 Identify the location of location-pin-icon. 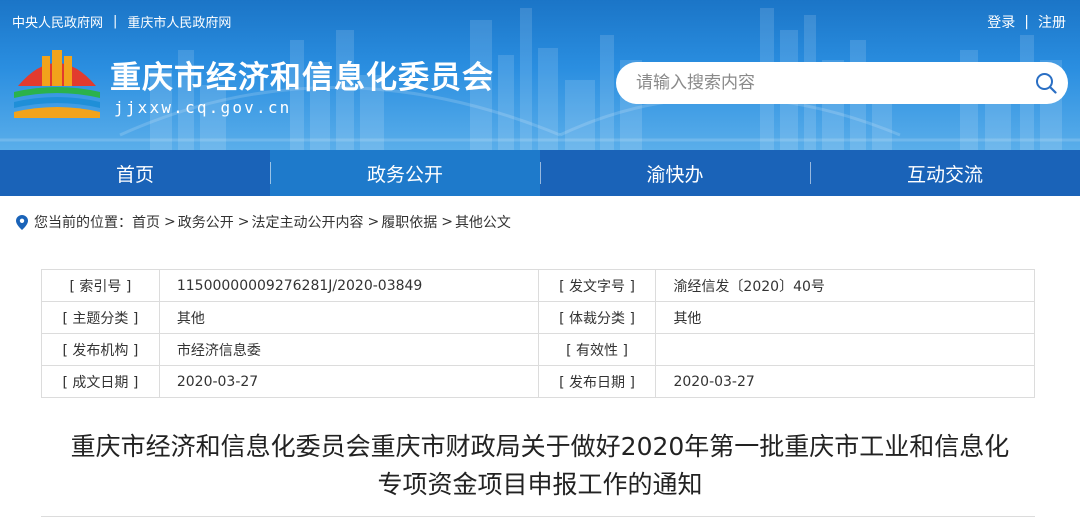
(22, 222).